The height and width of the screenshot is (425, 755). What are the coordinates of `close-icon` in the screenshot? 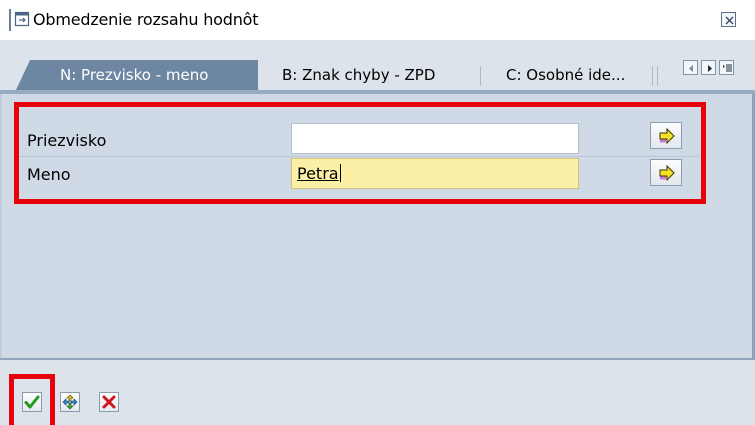 It's located at (729, 20).